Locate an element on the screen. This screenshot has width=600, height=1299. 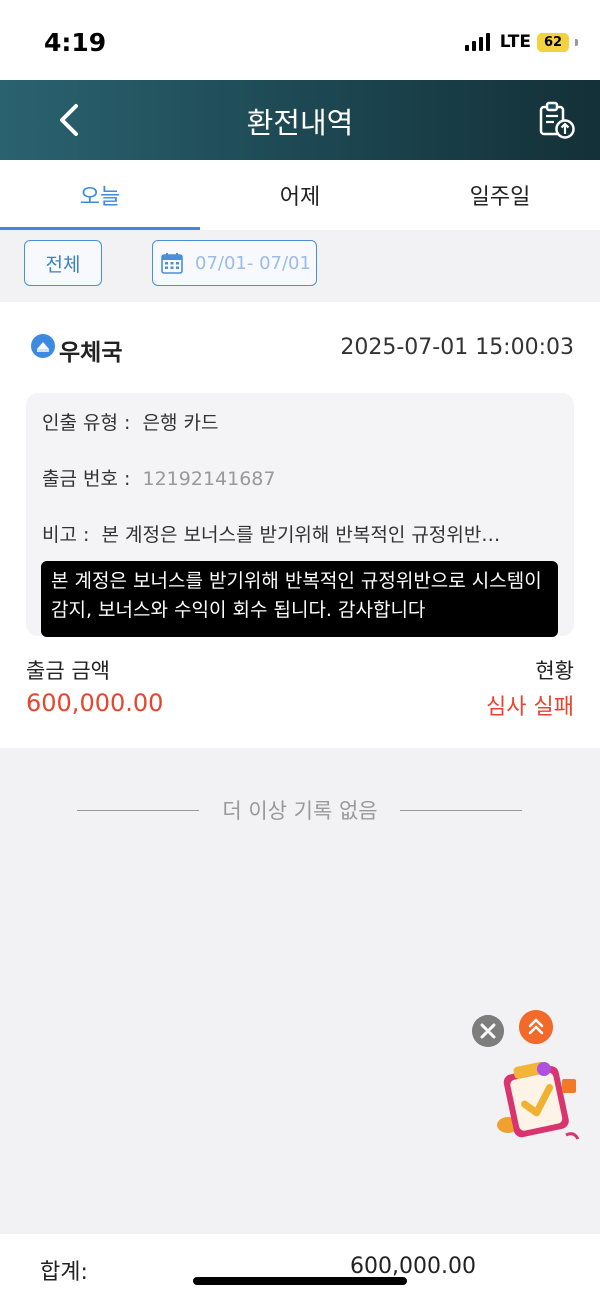
remark-label: 비고 : is located at coordinates (66, 535).